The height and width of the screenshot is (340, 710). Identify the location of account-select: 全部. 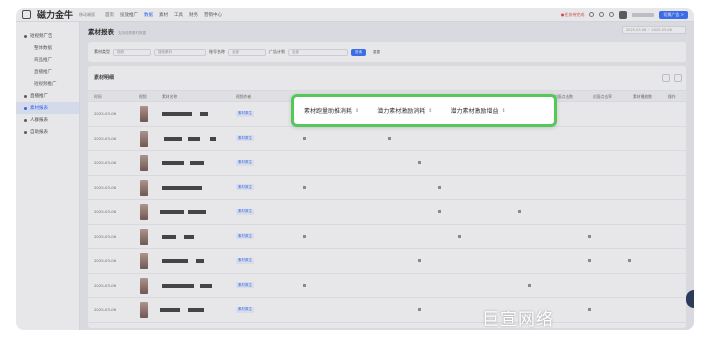
(318, 52).